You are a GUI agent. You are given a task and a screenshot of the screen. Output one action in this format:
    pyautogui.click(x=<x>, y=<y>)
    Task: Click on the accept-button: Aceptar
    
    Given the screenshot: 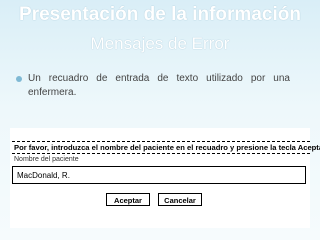 What is the action you would take?
    pyautogui.click(x=128, y=199)
    